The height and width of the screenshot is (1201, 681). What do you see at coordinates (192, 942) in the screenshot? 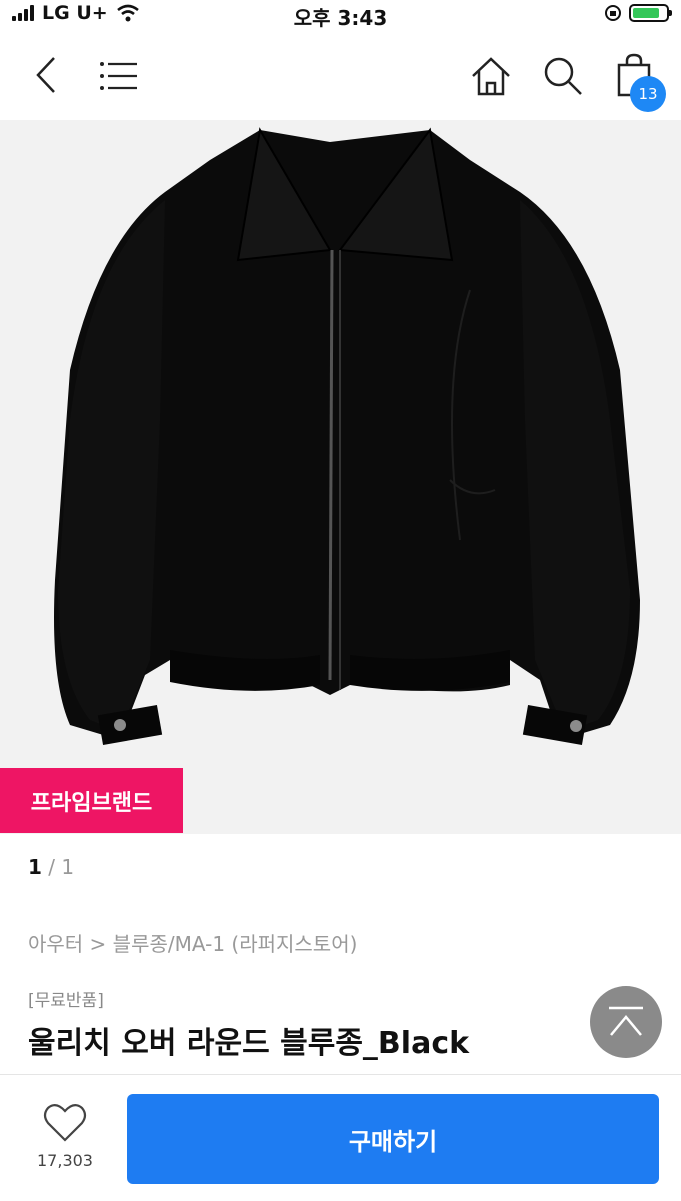
I see `breadcrumb: 아우터 > 블루종/MA-1 (라퍼지스토어)` at bounding box center [192, 942].